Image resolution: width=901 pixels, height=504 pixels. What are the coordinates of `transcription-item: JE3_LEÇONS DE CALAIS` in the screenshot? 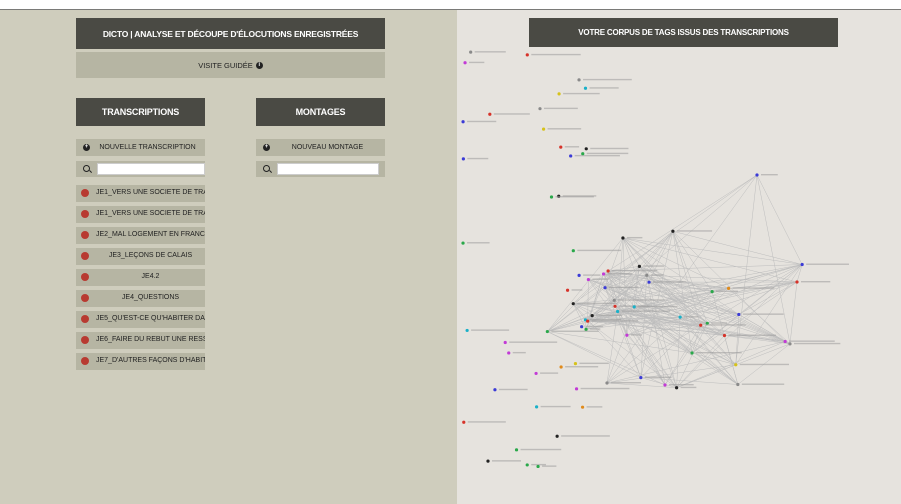 It's located at (140, 256).